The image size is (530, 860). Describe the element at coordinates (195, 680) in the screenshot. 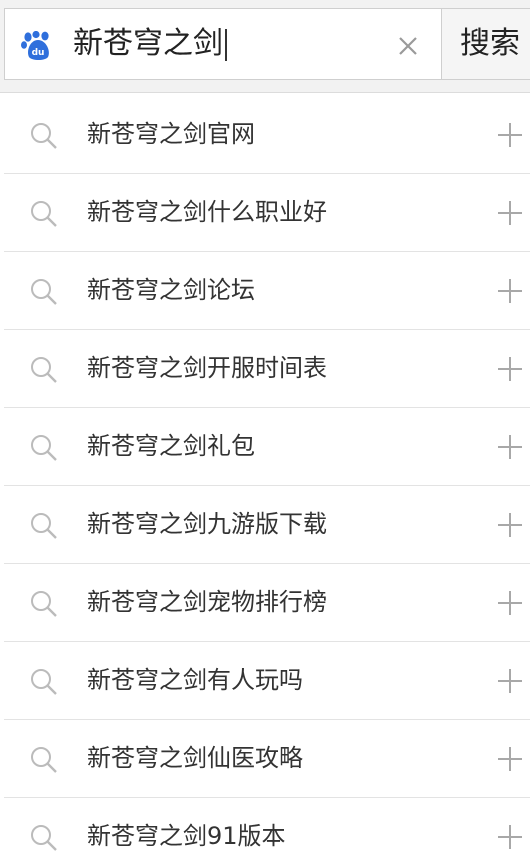

I see `suggestion-label: 新苍穹之剑有人玩吗` at that location.